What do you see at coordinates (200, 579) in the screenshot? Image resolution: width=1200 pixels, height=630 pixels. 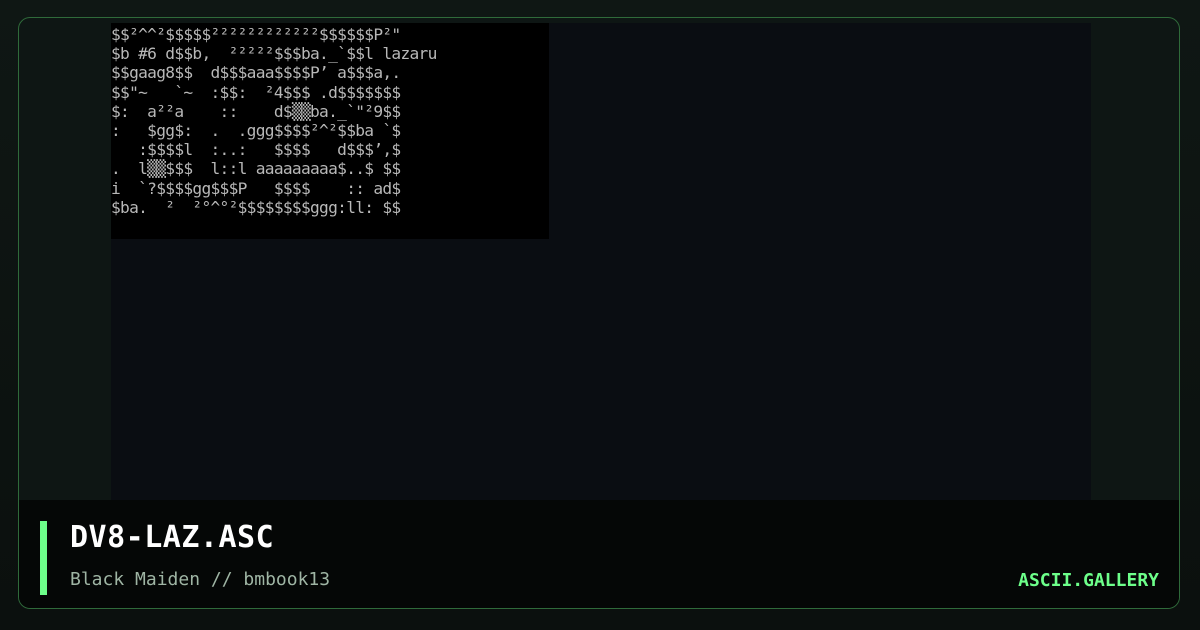 I see `artwork-credit: Black Maiden // bmbook13` at bounding box center [200, 579].